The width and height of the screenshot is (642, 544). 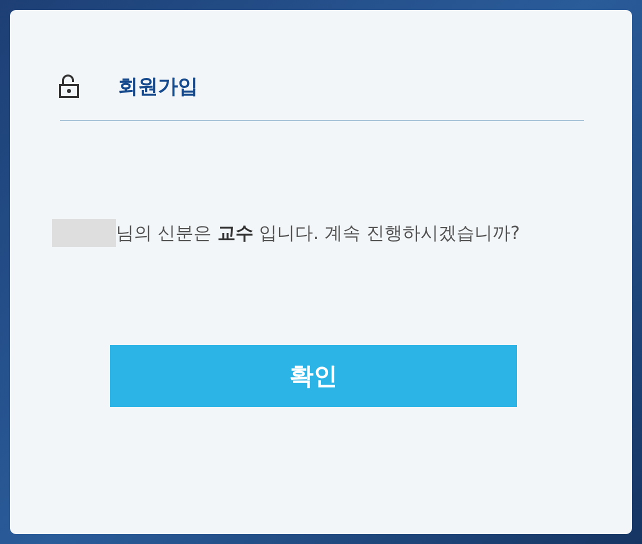 What do you see at coordinates (84, 233) in the screenshot?
I see `blurred-name` at bounding box center [84, 233].